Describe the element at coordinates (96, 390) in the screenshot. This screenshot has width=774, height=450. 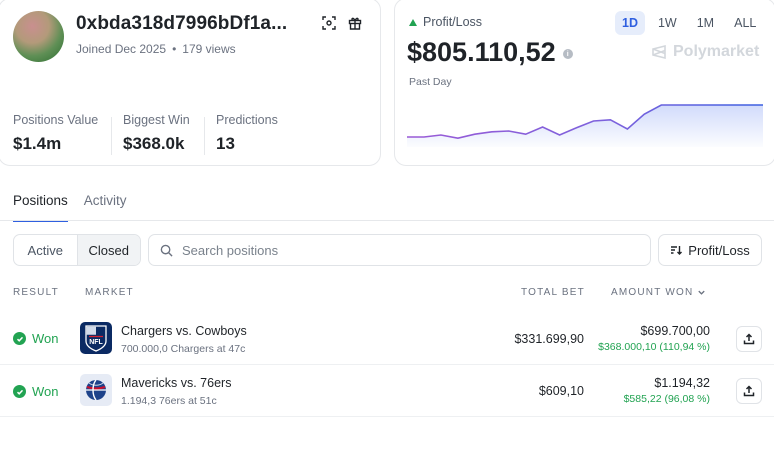
I see `nba-basketball-icon` at that location.